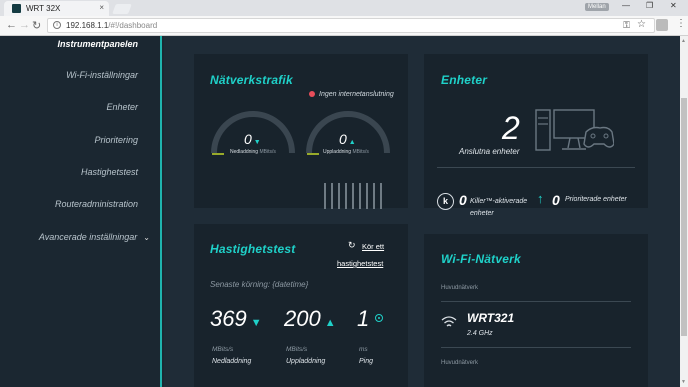  I want to click on new-tab-button, so click(122, 9).